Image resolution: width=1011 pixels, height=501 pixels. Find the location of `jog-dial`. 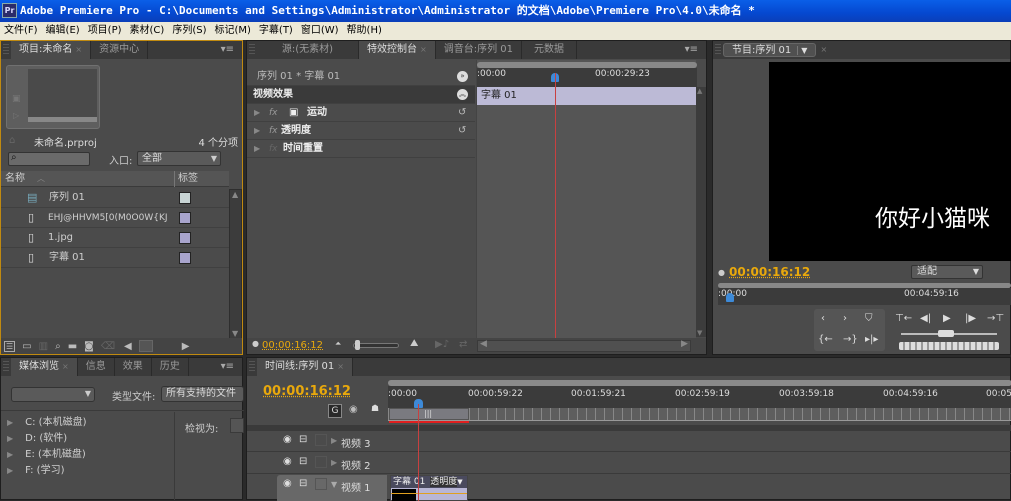

jog-dial is located at coordinates (949, 346).